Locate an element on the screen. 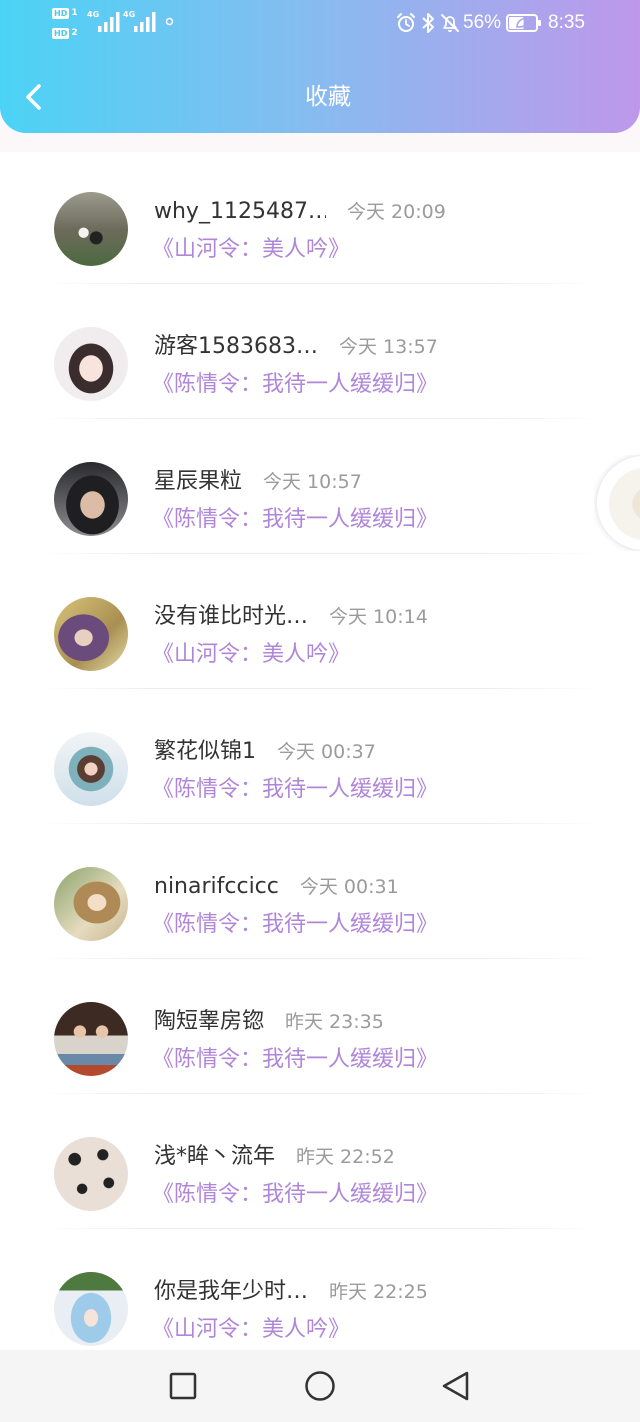 The width and height of the screenshot is (640, 1422). favorite-item: 陶短睾房锪 昨天 23:35 《陈情令：我待一人缓缓归》 is located at coordinates (320, 1039).